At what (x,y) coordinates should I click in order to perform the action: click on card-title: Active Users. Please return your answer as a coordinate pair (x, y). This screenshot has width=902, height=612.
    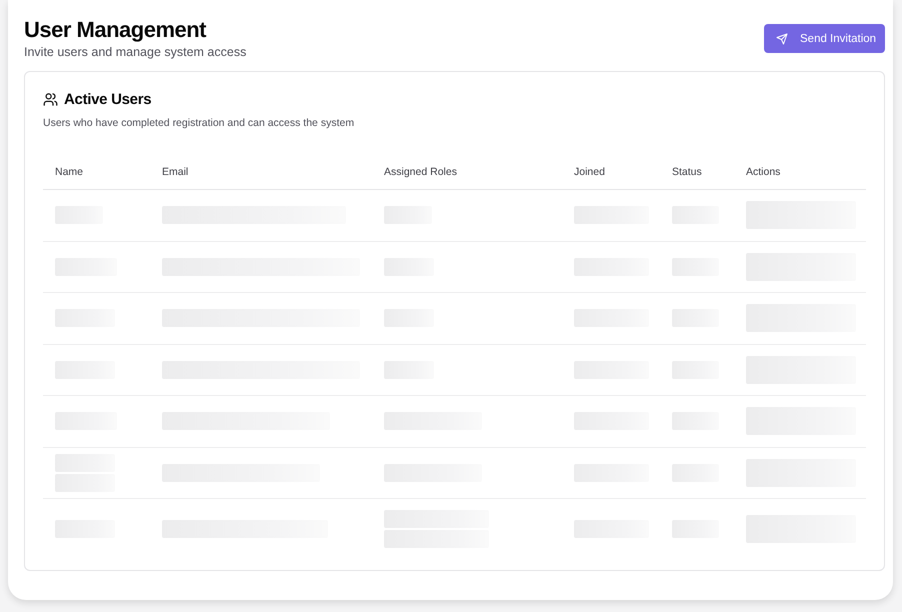
    Looking at the image, I should click on (108, 99).